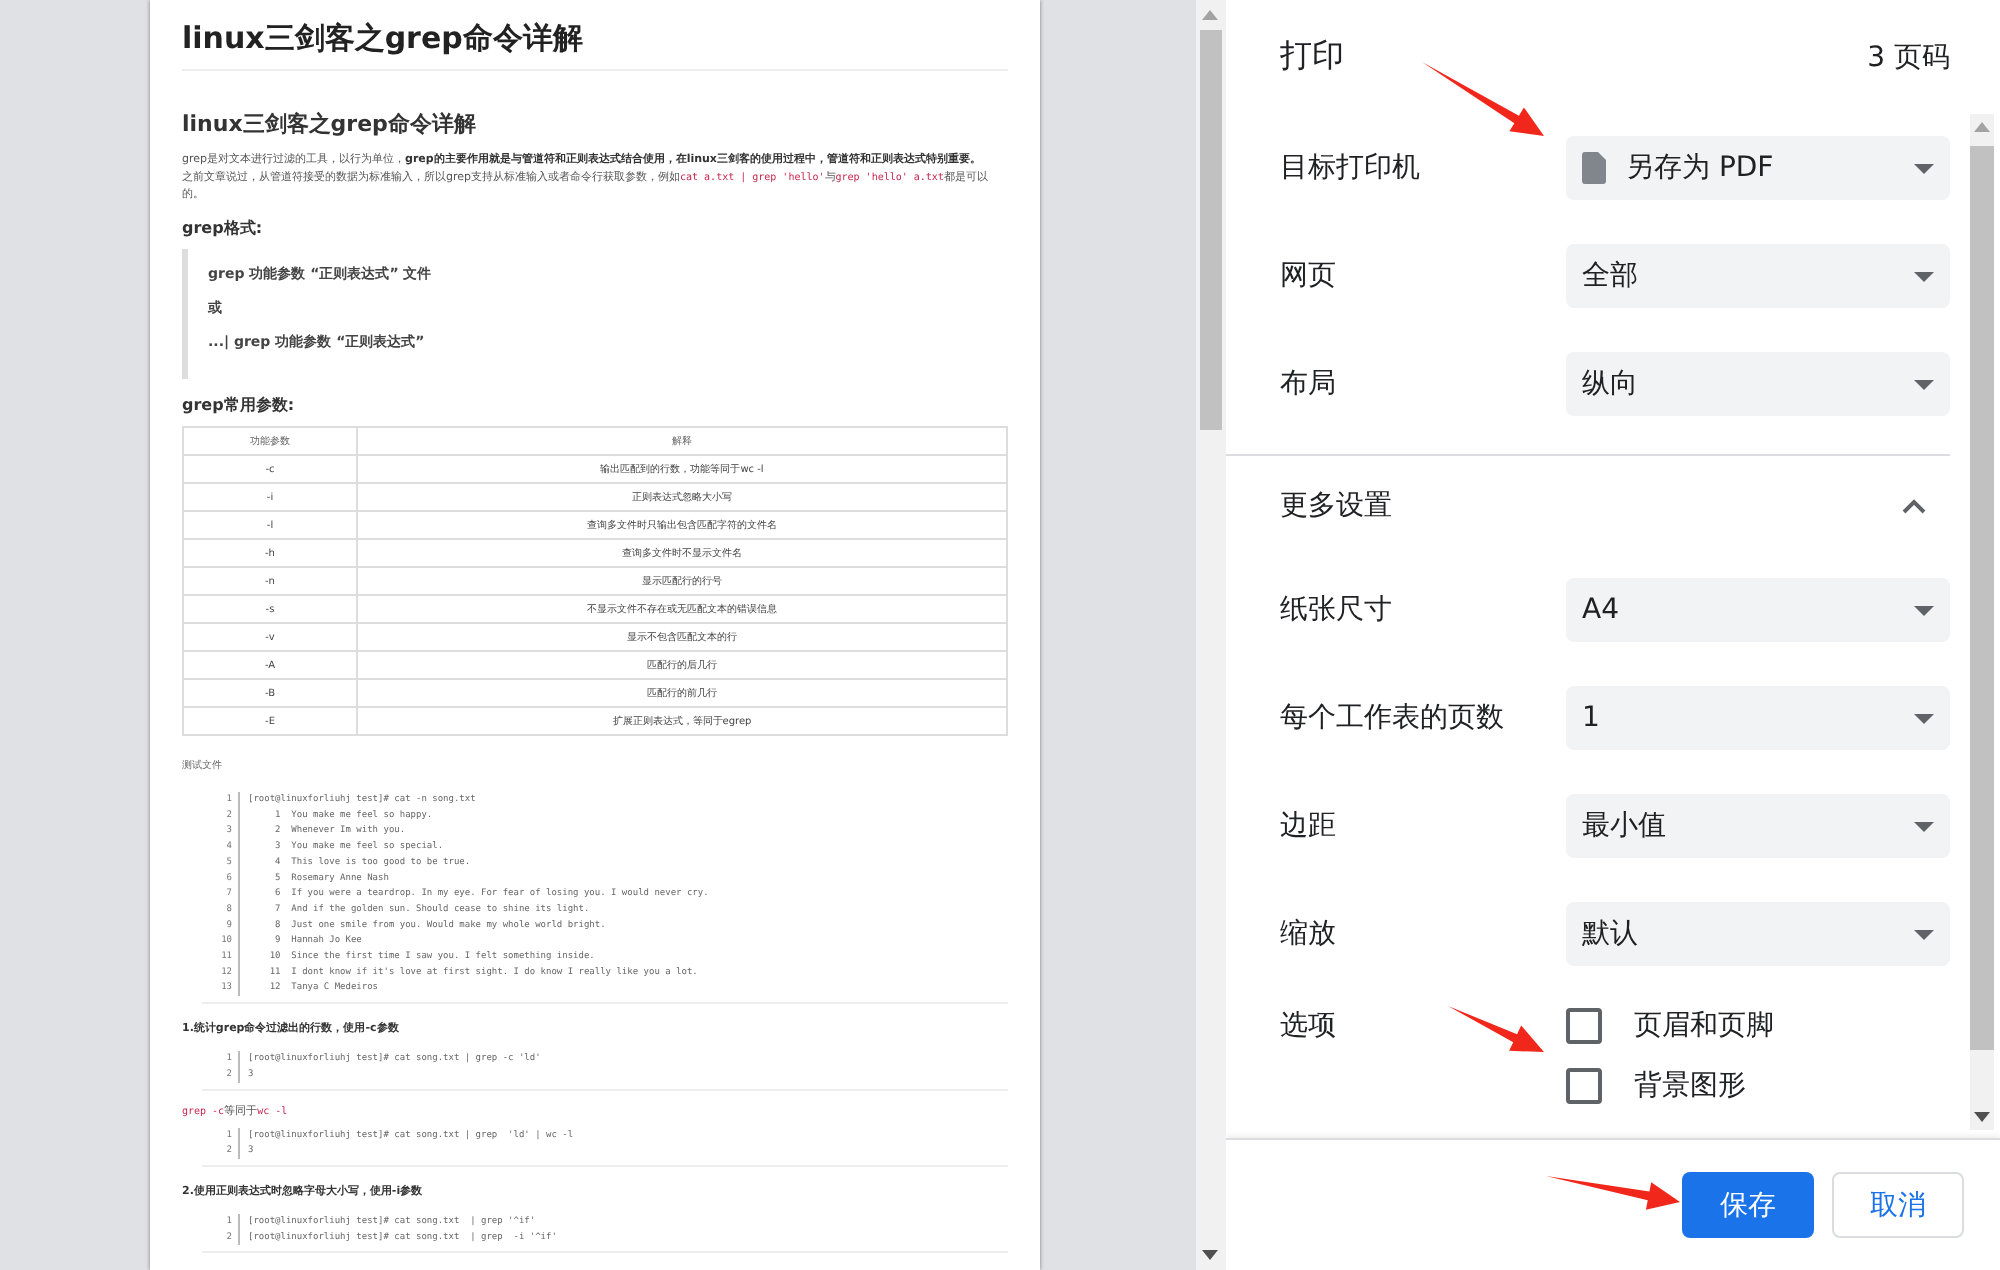 Image resolution: width=2000 pixels, height=1270 pixels. Describe the element at coordinates (1351, 168) in the screenshot. I see `setting-label: 目标打印机` at that location.